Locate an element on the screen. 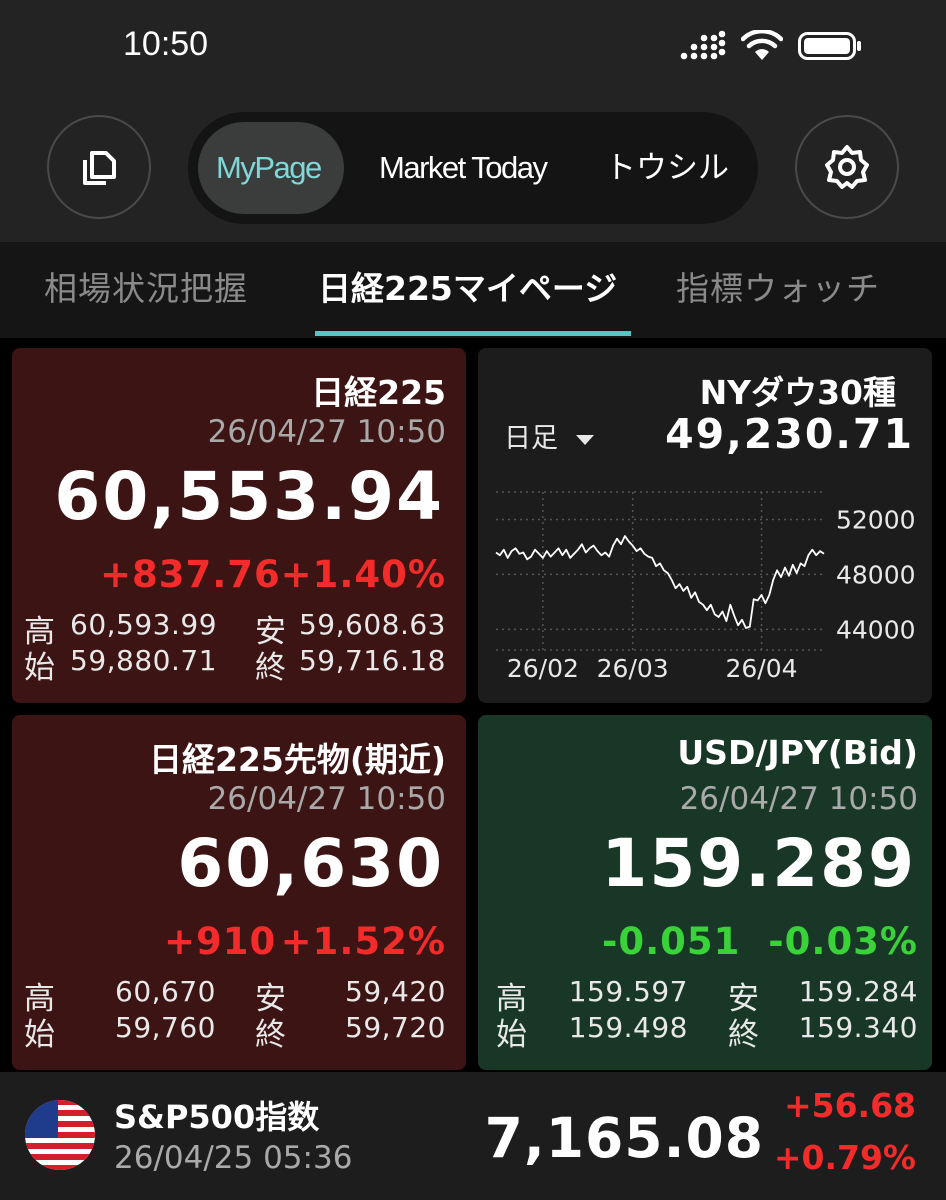 The height and width of the screenshot is (1200, 946). cellular-signal-icon is located at coordinates (703, 45).